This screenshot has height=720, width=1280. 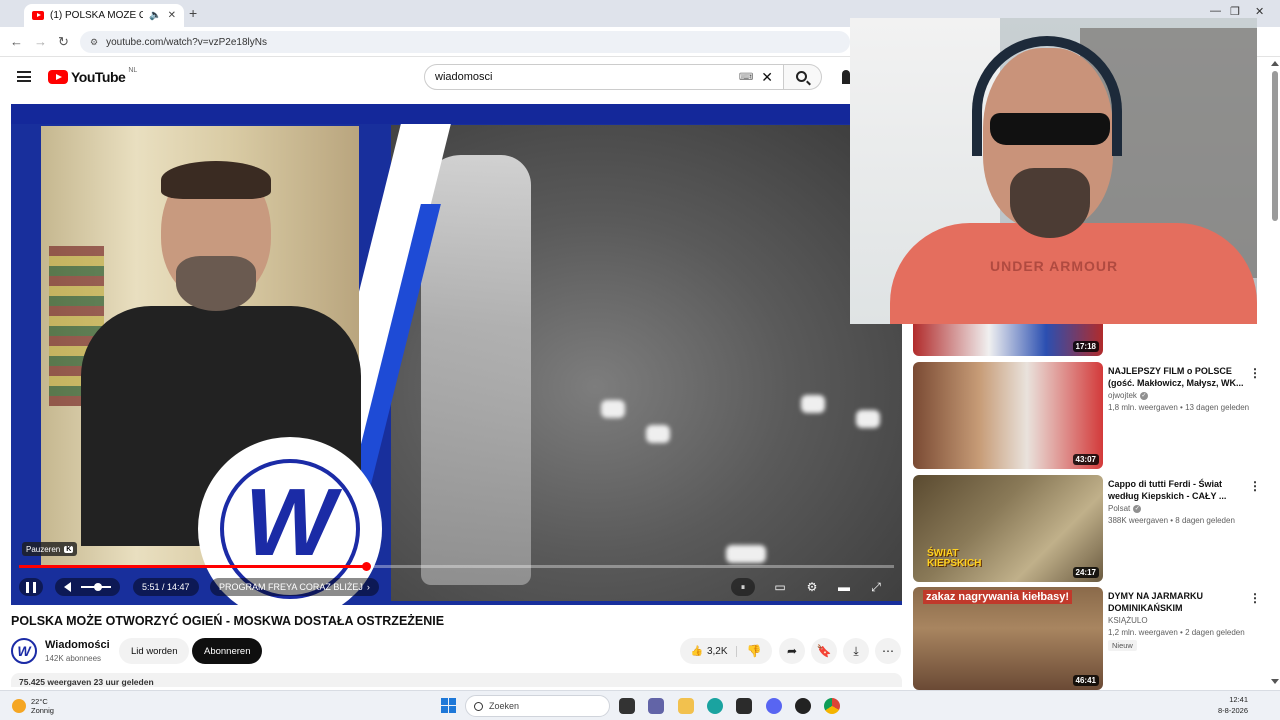 What do you see at coordinates (294, 587) in the screenshot?
I see `chapter-button: PROGRAM FREYA CORAZ BLIŻEJ ›` at bounding box center [294, 587].